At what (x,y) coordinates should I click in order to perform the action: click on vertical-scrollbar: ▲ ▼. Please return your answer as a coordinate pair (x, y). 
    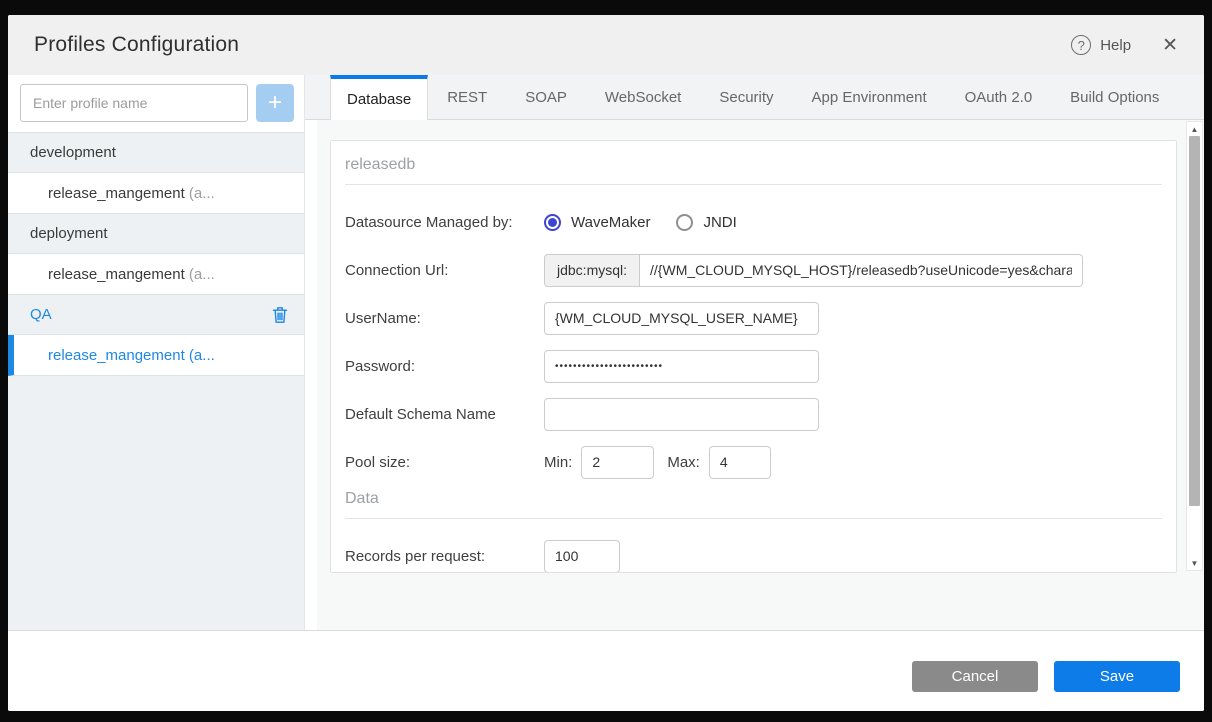
    Looking at the image, I should click on (1194, 346).